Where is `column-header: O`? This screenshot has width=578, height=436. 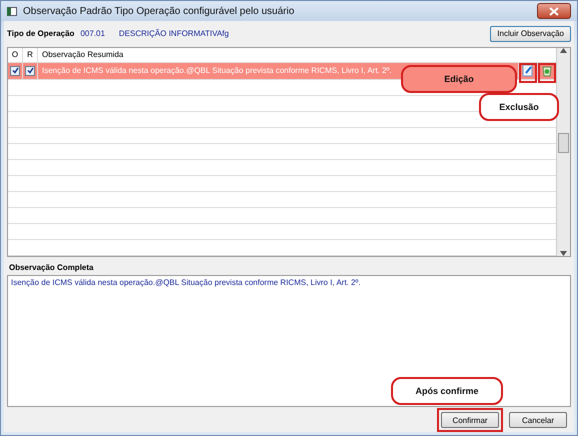 column-header: O is located at coordinates (15, 55).